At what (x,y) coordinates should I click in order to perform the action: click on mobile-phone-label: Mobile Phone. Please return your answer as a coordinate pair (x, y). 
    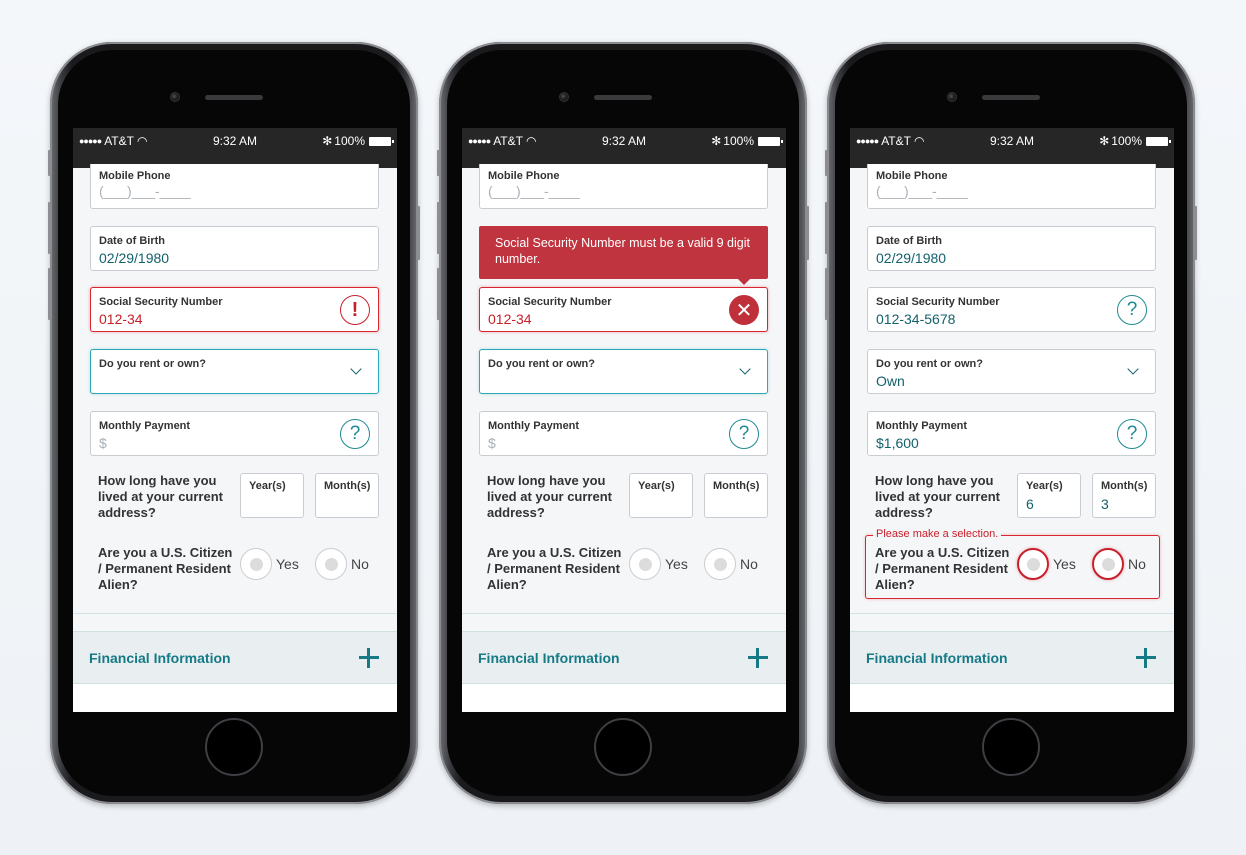
    Looking at the image, I should click on (135, 176).